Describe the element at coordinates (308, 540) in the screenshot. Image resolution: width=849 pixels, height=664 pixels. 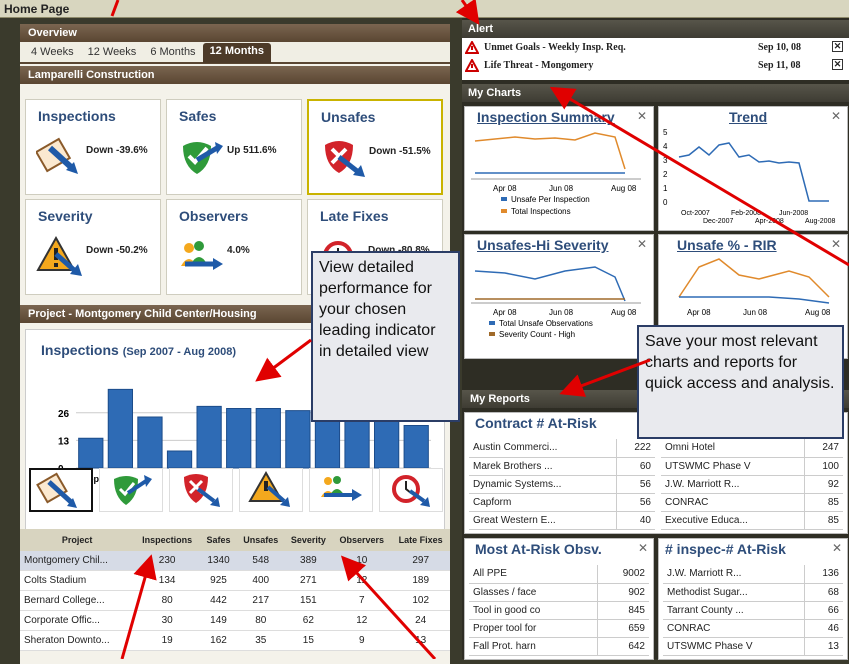
I see `col-severity: Severity` at that location.